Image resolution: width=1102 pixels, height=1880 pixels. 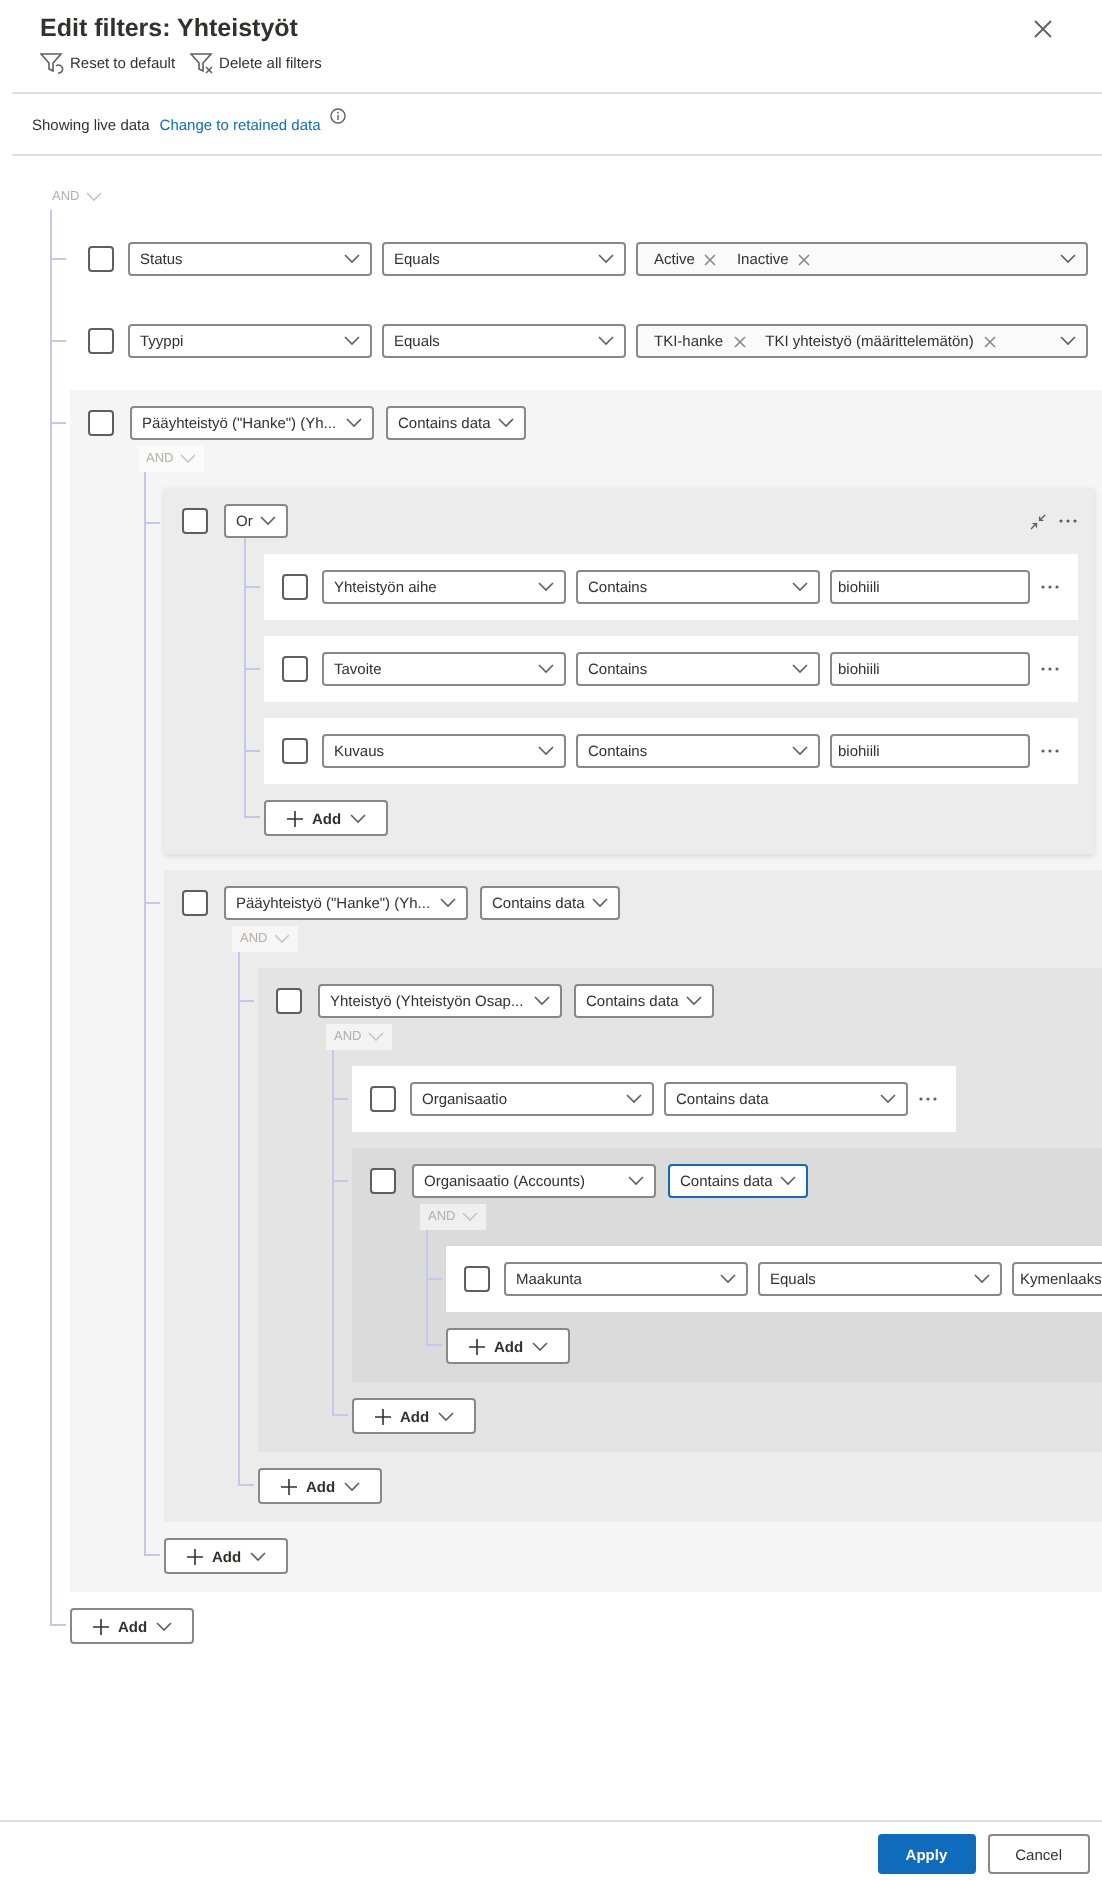 I want to click on collapse-icon, so click(x=1038, y=521).